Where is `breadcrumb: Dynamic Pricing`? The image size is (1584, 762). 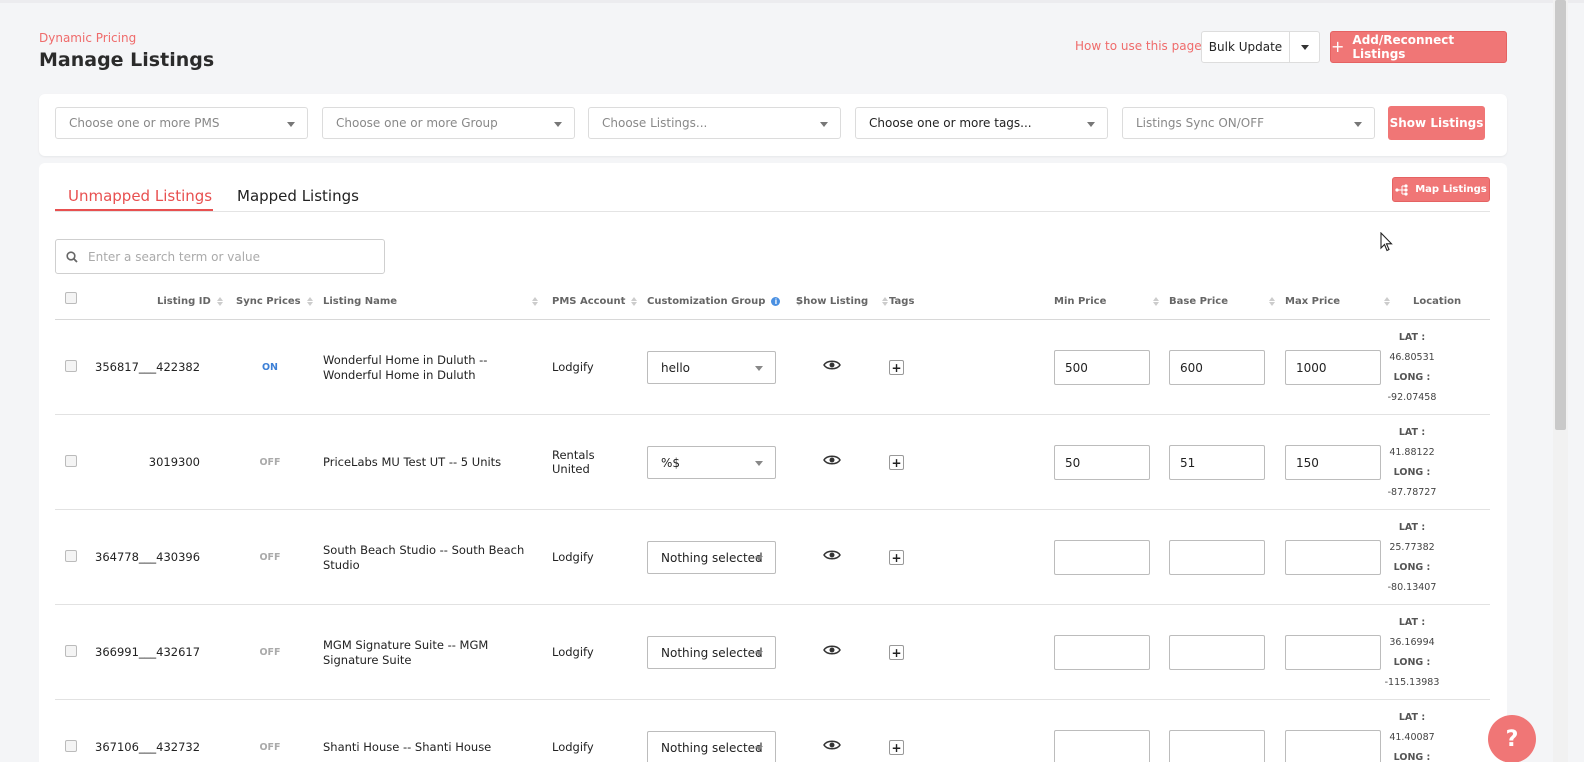
breadcrumb: Dynamic Pricing is located at coordinates (87, 38).